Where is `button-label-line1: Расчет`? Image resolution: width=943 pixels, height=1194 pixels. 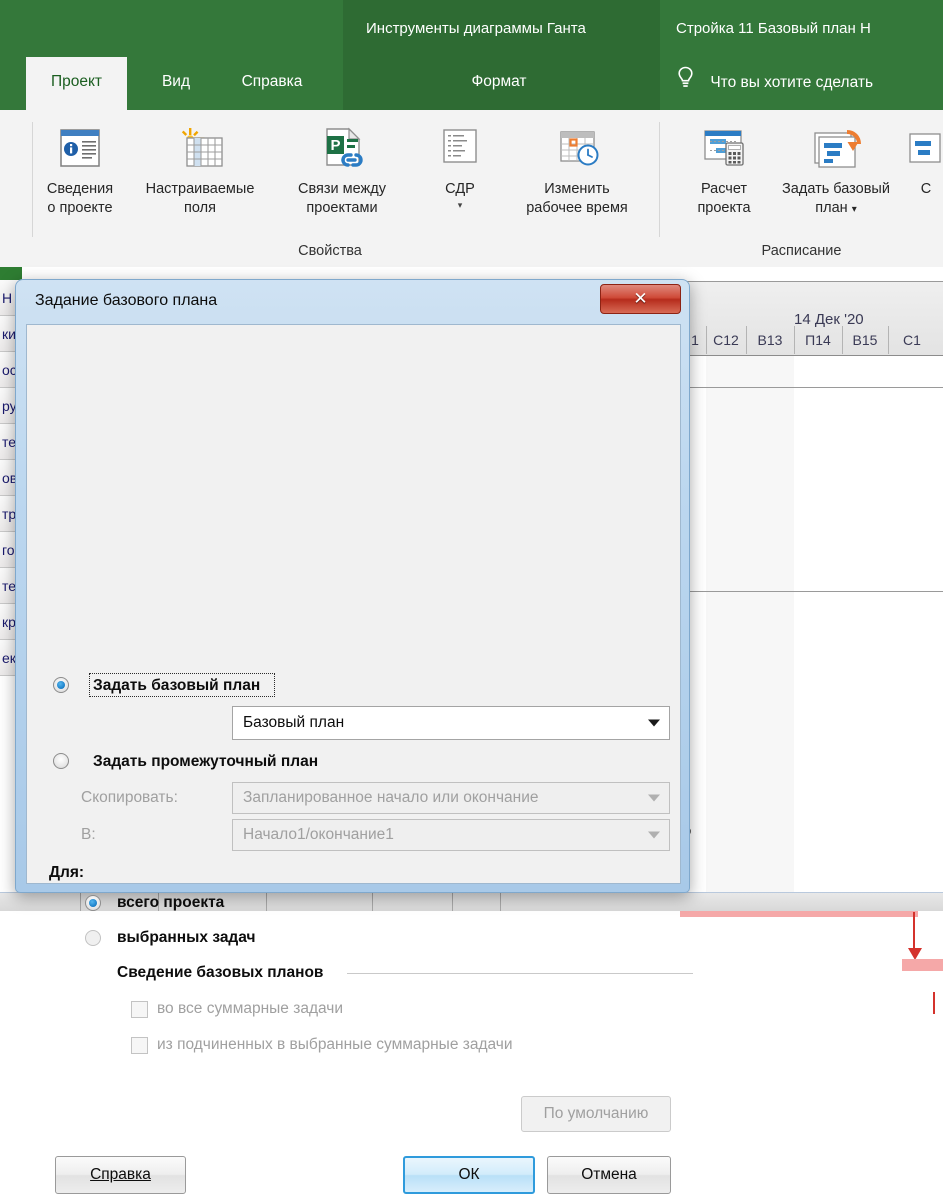
button-label-line1: Расчет is located at coordinates (724, 189).